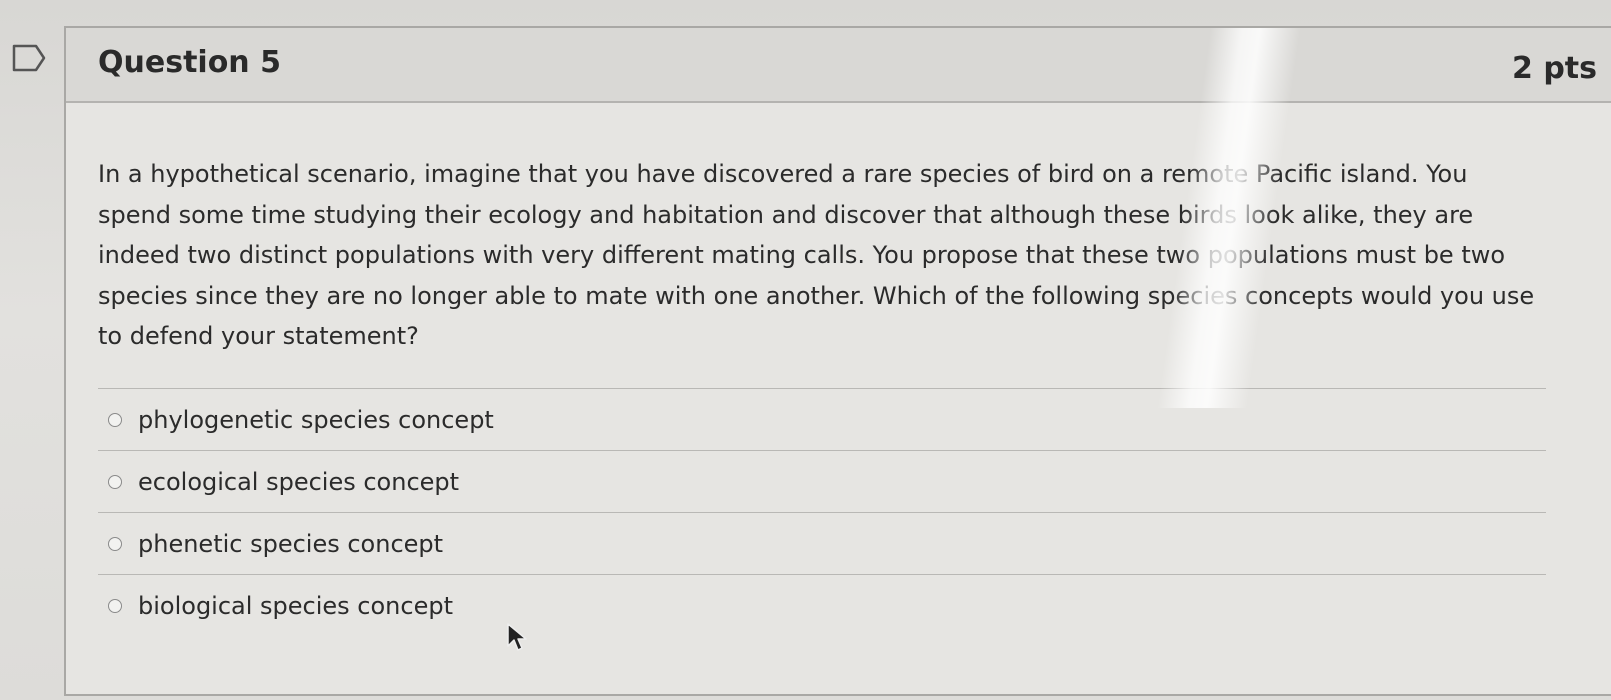  I want to click on answer-label: phenetic species concept, so click(291, 543).